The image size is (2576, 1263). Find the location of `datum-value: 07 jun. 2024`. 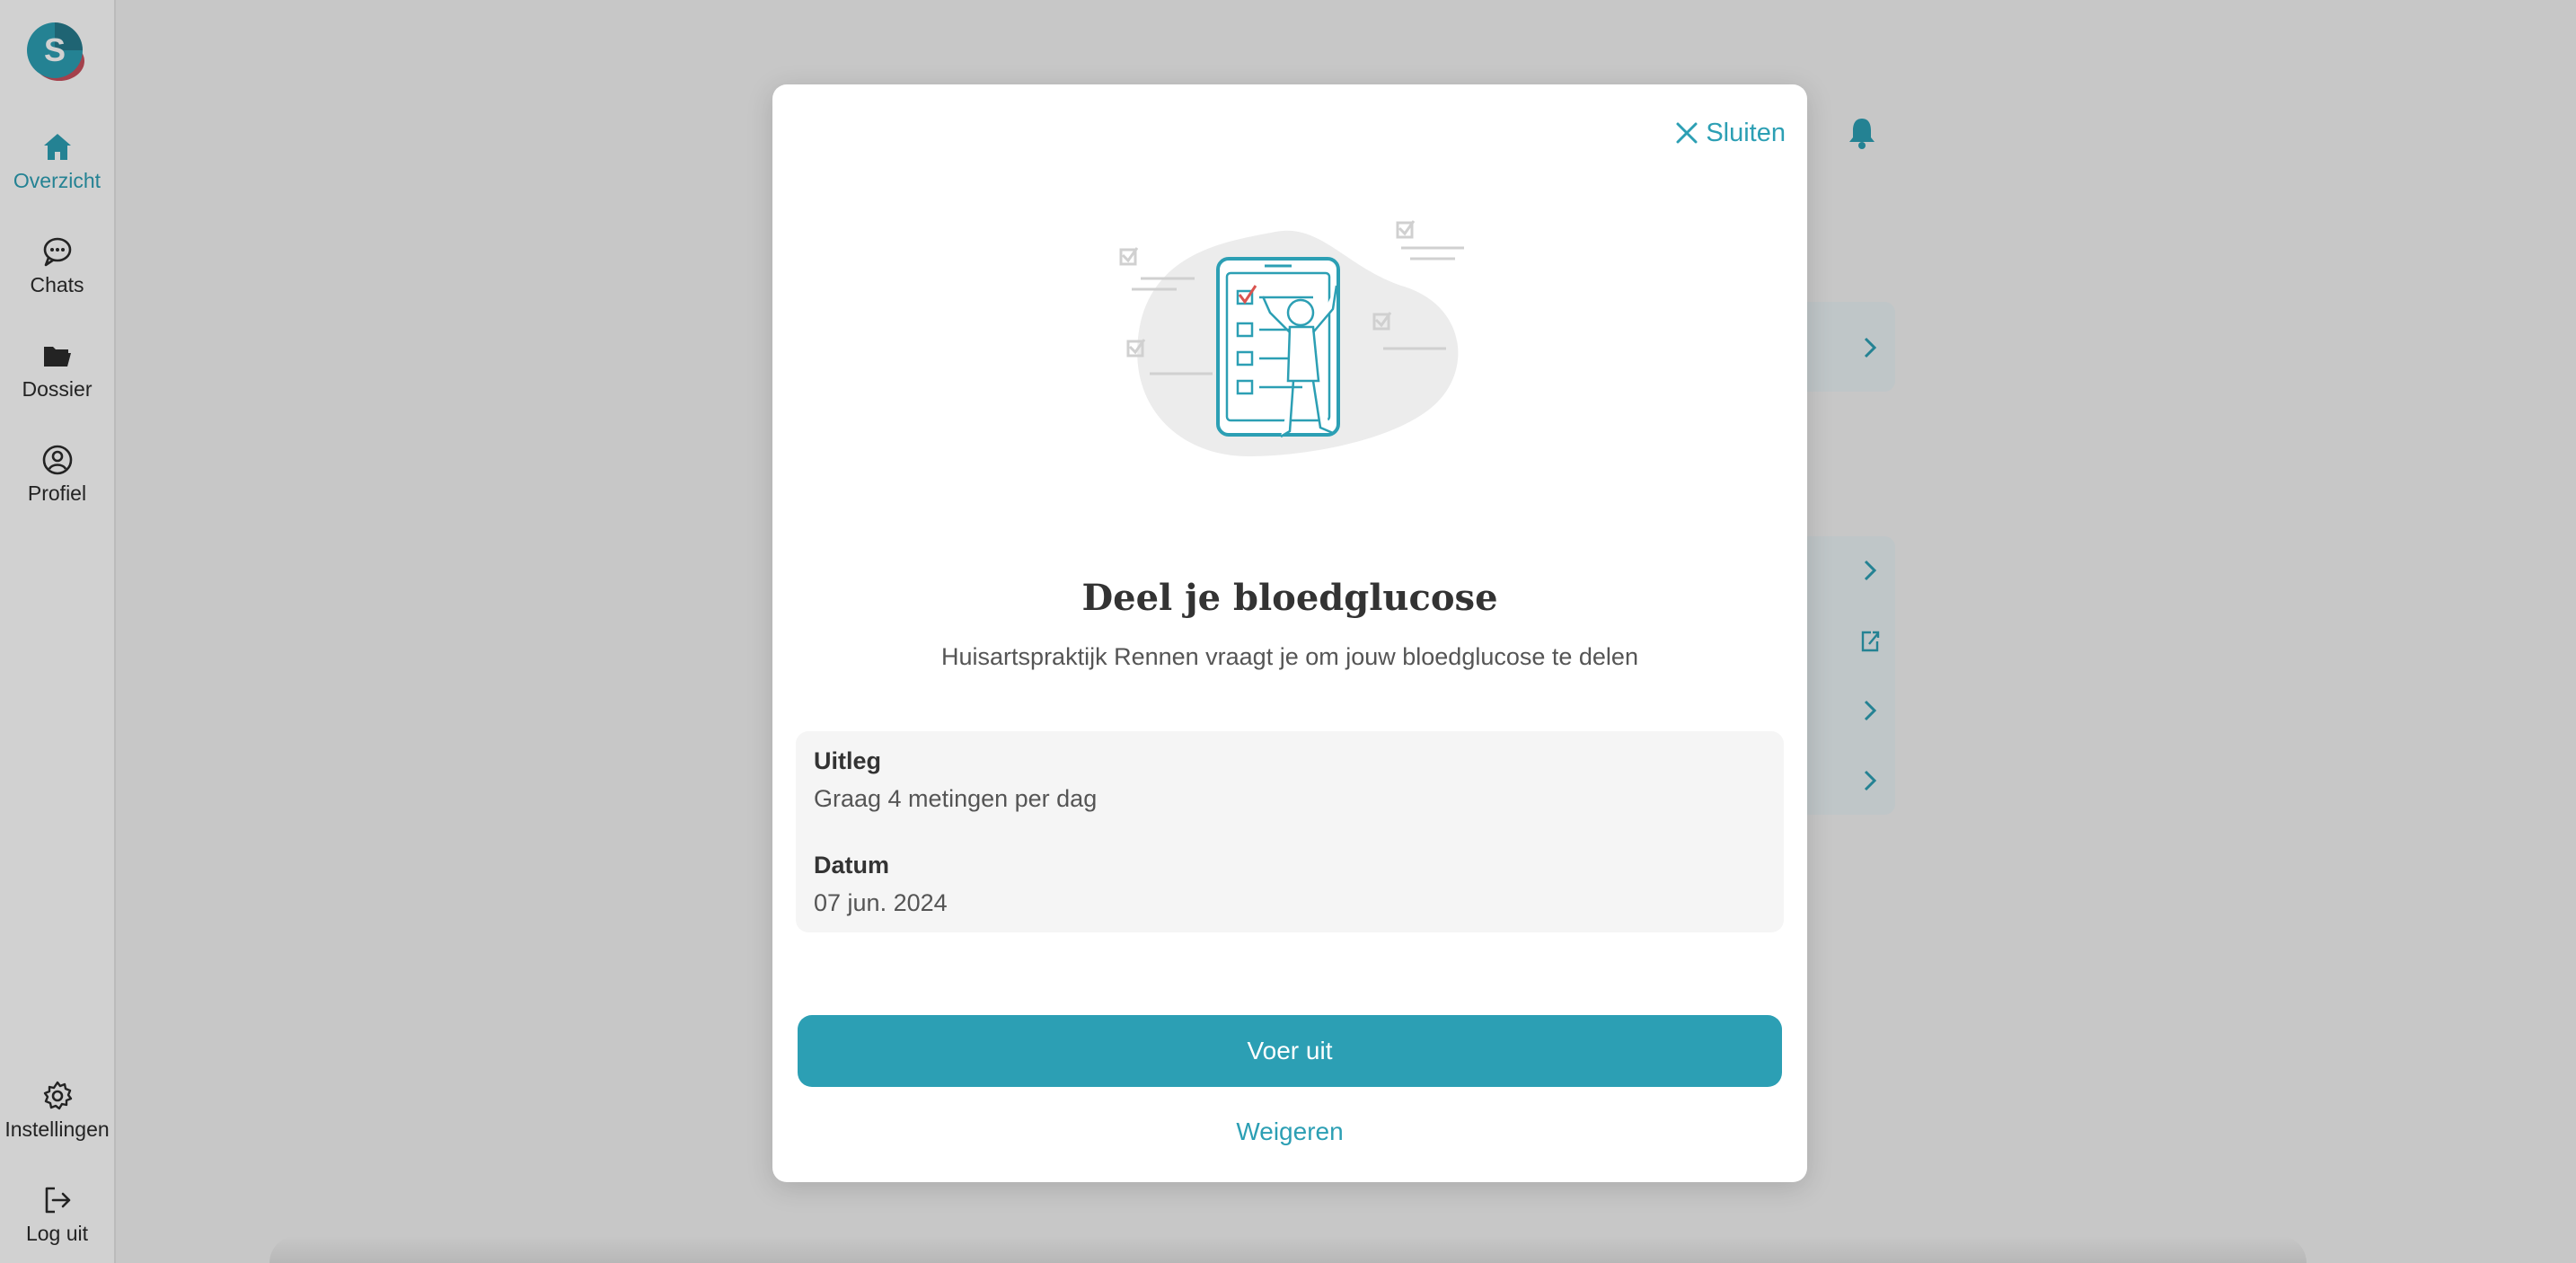

datum-value: 07 jun. 2024 is located at coordinates (881, 902).